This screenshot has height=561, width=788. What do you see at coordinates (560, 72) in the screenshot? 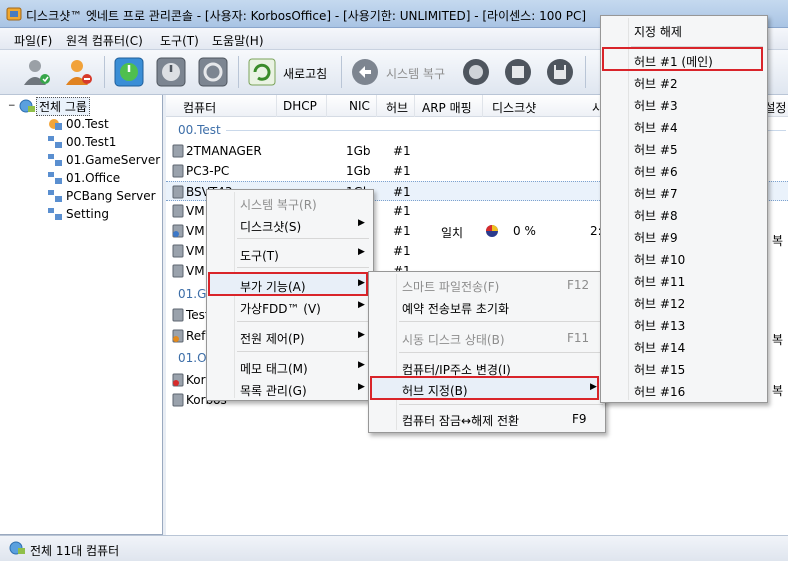
I see `save-icon` at bounding box center [560, 72].